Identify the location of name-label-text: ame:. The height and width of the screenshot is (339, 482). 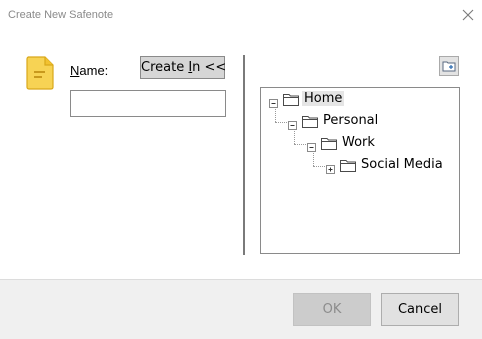
(94, 70).